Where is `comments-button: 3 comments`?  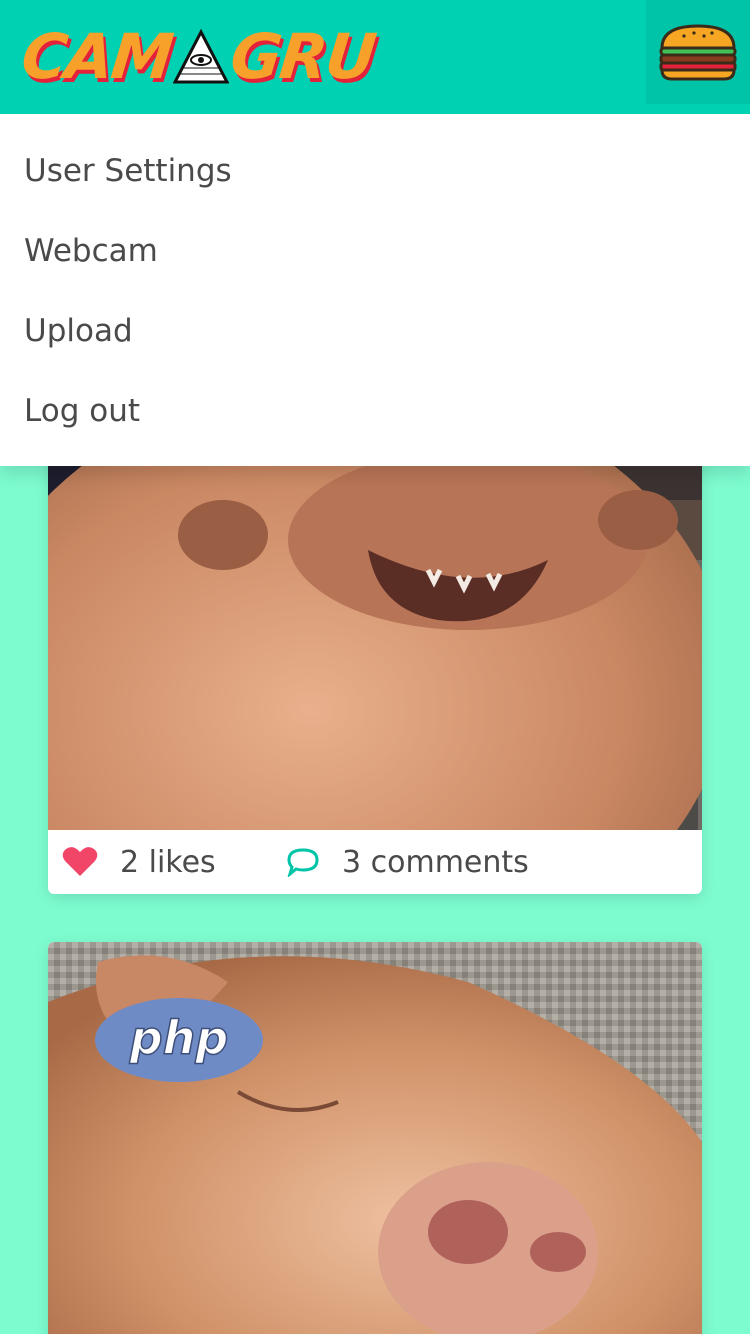
comments-button: 3 comments is located at coordinates (407, 862).